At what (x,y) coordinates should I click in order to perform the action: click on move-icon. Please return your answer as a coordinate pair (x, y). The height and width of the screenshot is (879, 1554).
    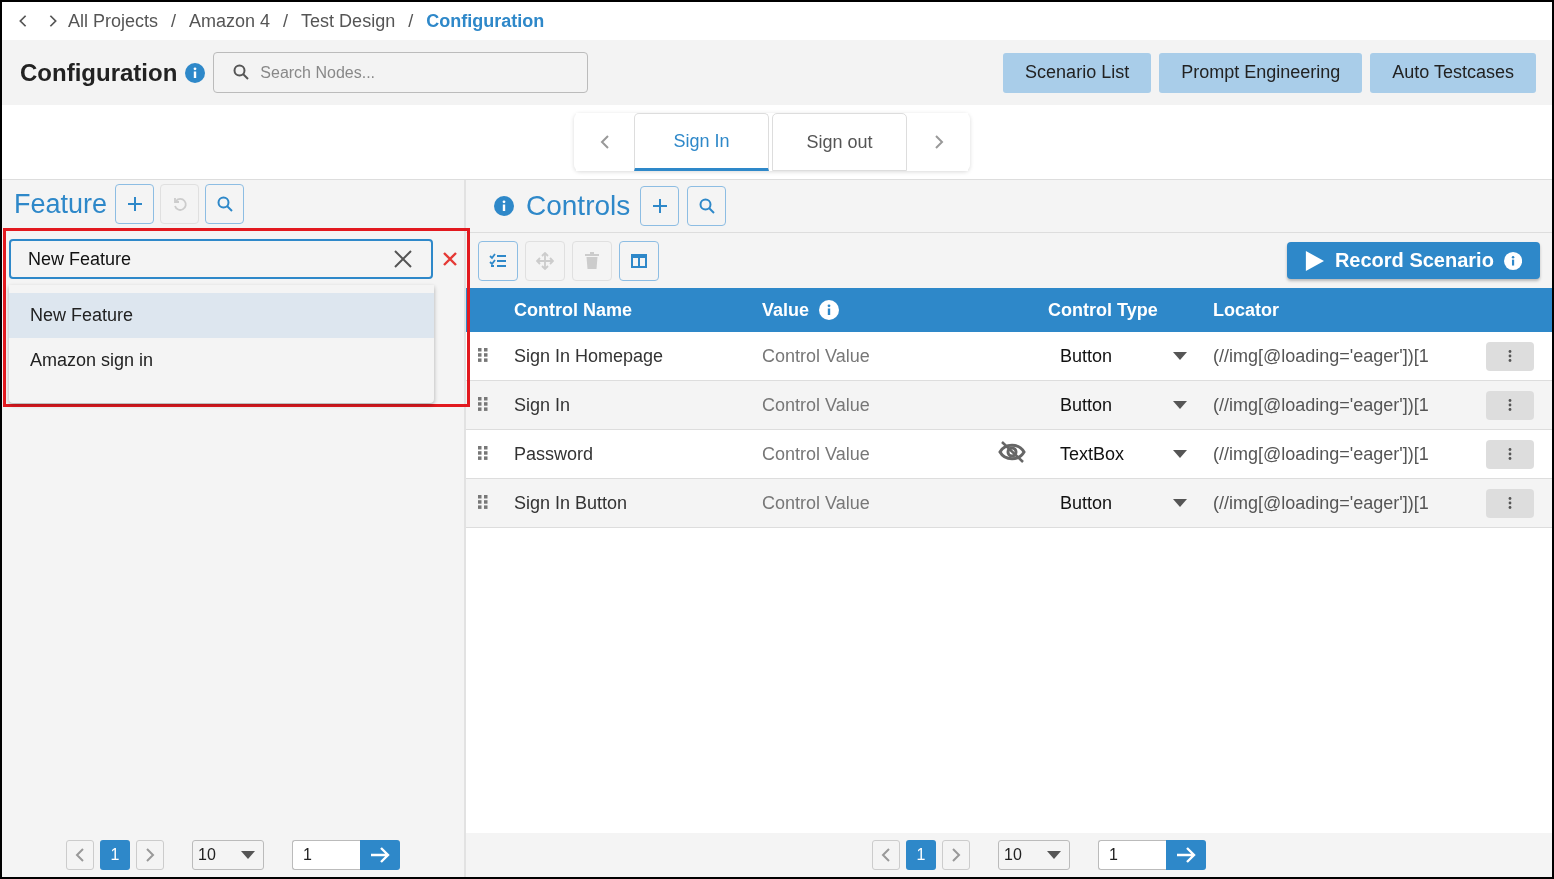
    Looking at the image, I should click on (545, 260).